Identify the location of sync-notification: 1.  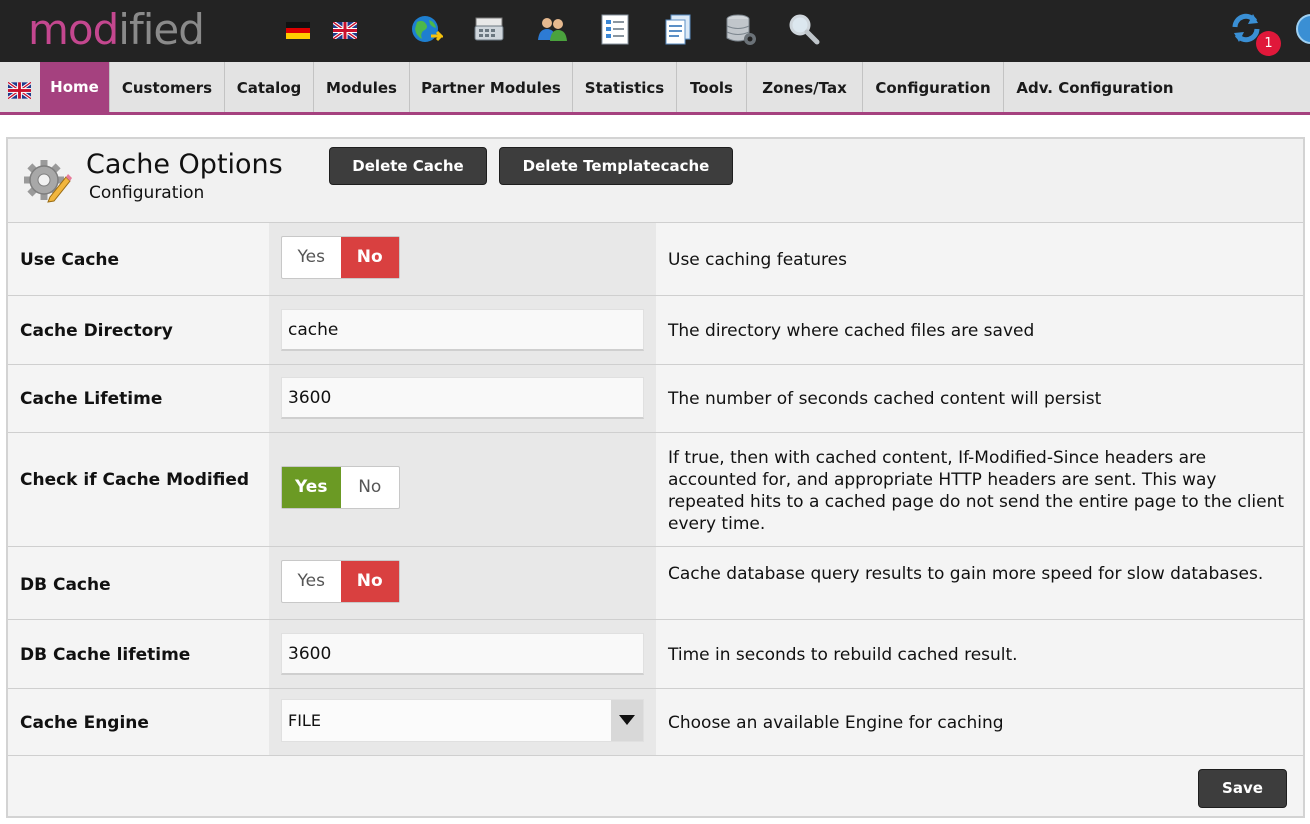
(1254, 33).